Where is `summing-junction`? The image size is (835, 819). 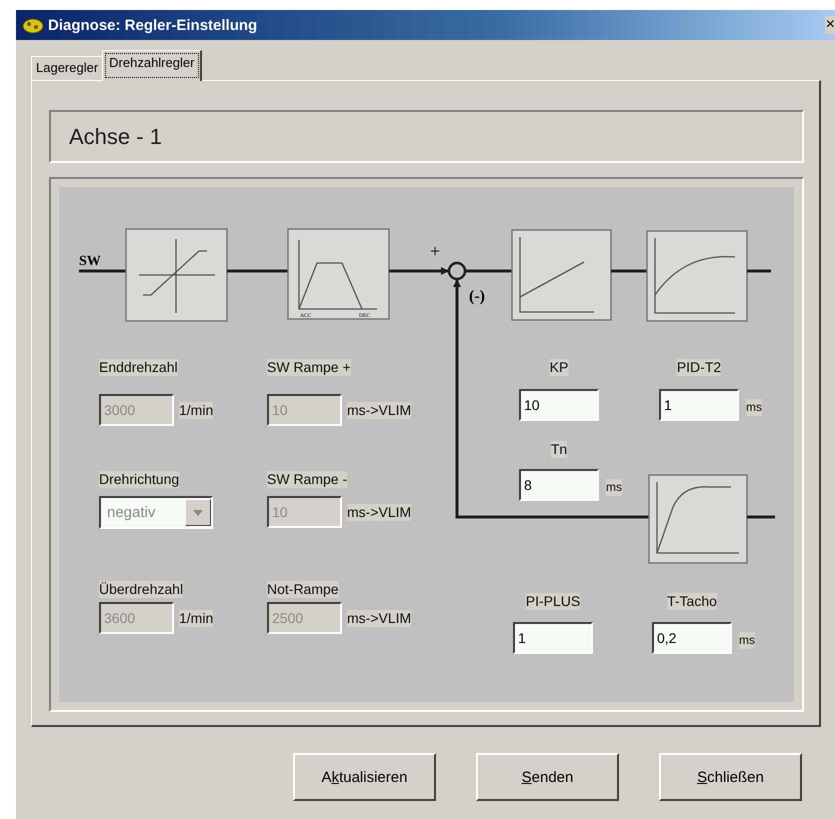
summing-junction is located at coordinates (457, 271).